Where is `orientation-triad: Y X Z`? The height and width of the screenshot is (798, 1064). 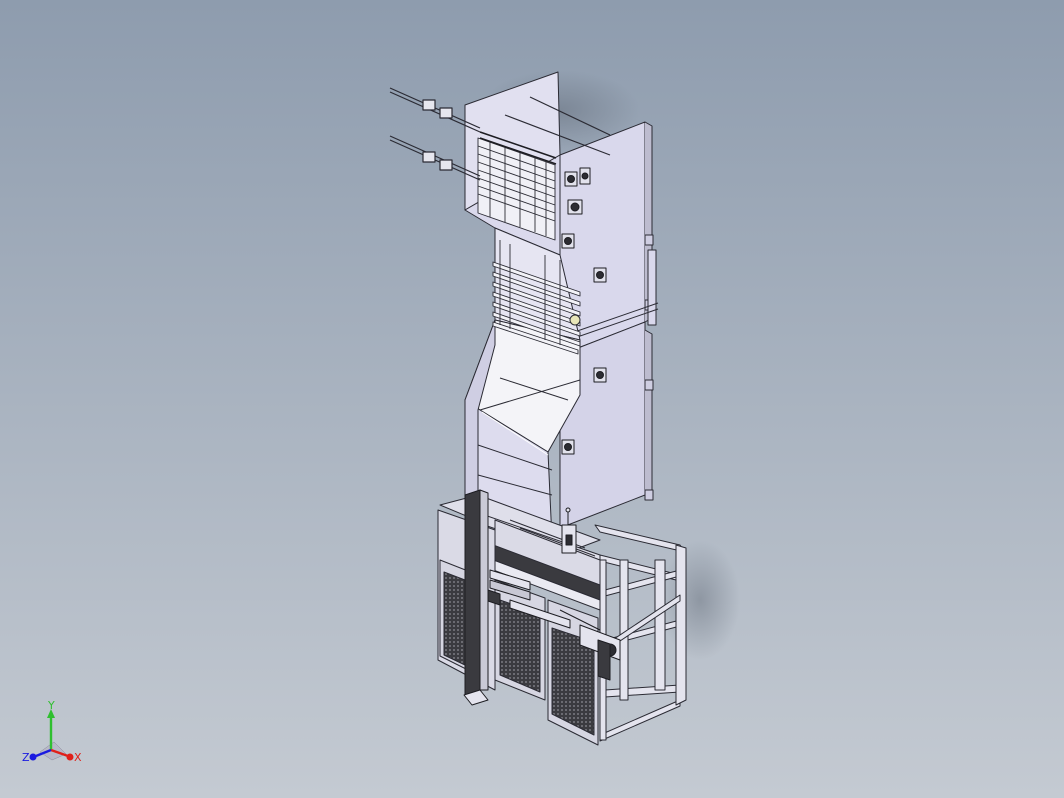
orientation-triad: Y X Z is located at coordinates (53, 737).